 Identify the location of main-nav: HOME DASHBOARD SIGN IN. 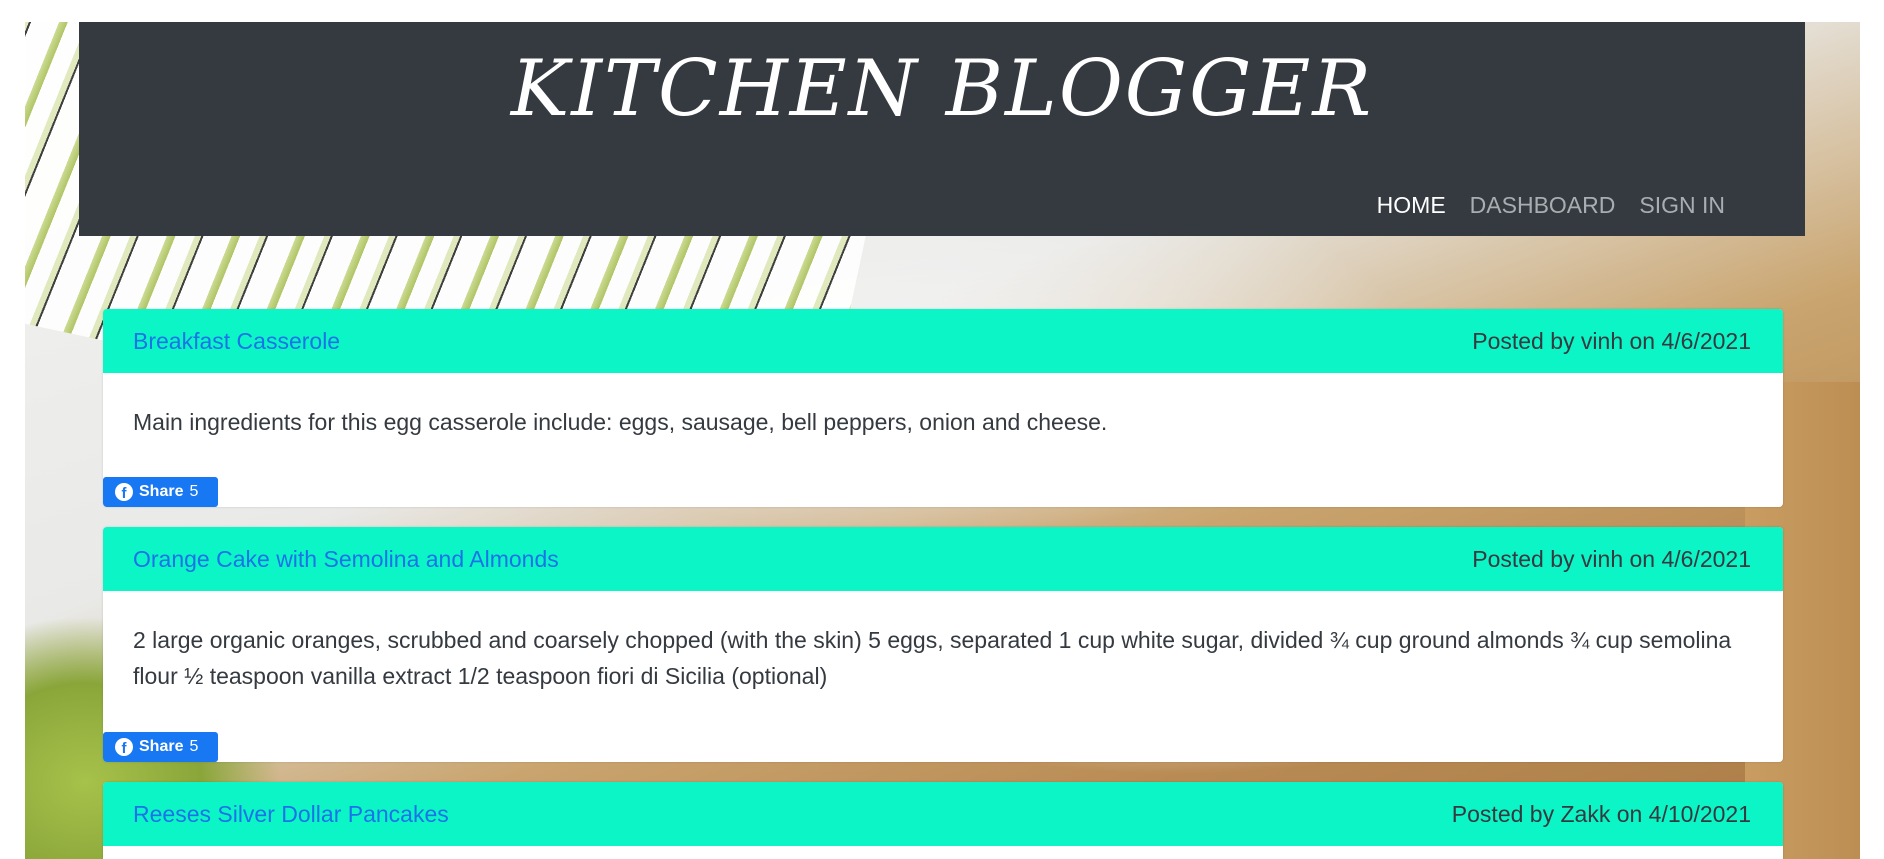
(1551, 205).